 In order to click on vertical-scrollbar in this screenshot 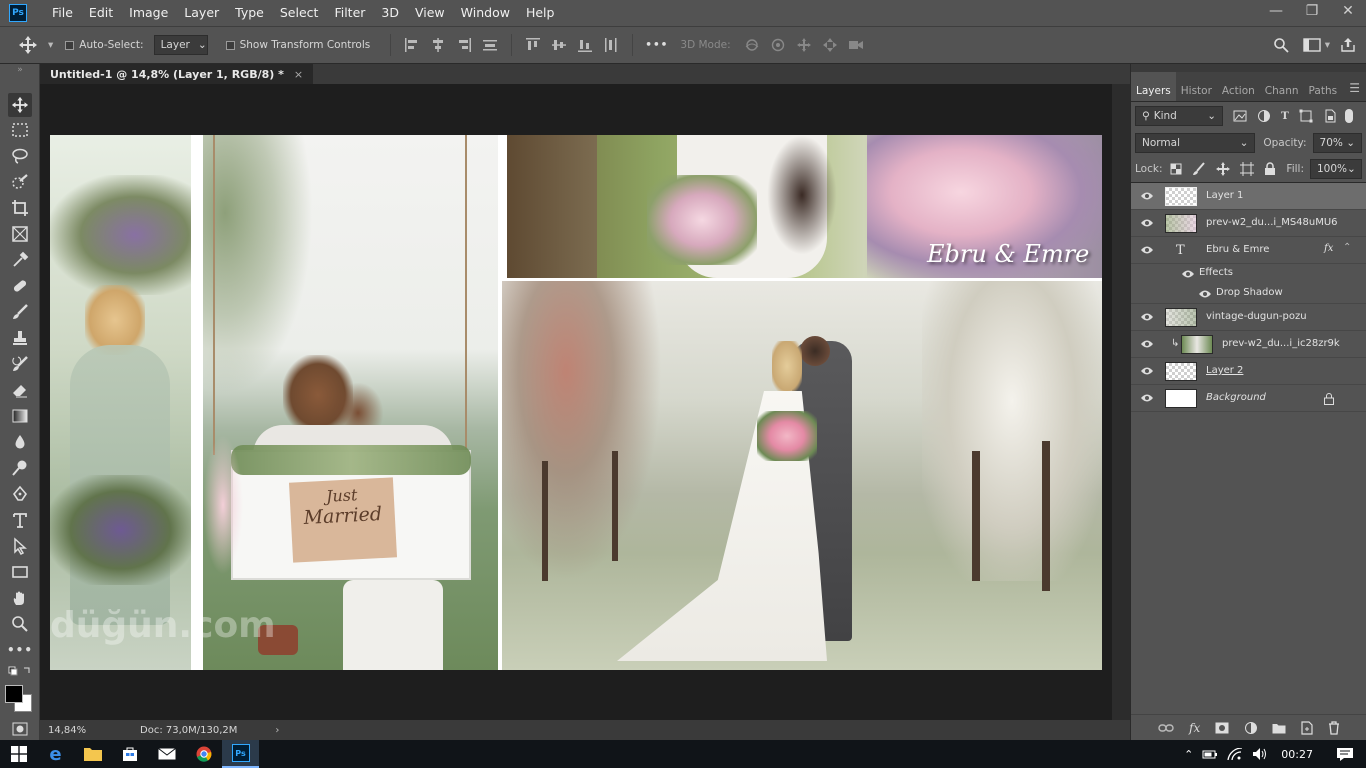, I will do `click(1121, 402)`.